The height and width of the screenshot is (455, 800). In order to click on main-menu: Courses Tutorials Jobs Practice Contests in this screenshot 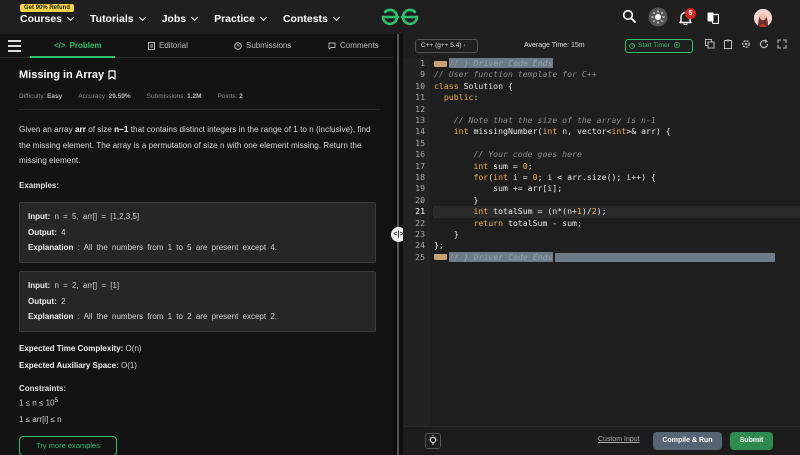, I will do `click(188, 19)`.